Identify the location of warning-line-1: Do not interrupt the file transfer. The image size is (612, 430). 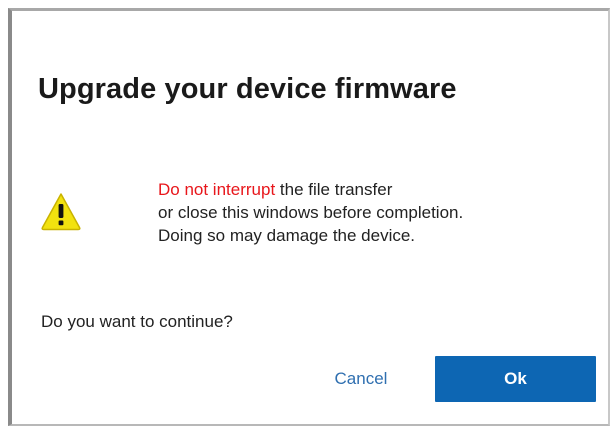
(310, 189).